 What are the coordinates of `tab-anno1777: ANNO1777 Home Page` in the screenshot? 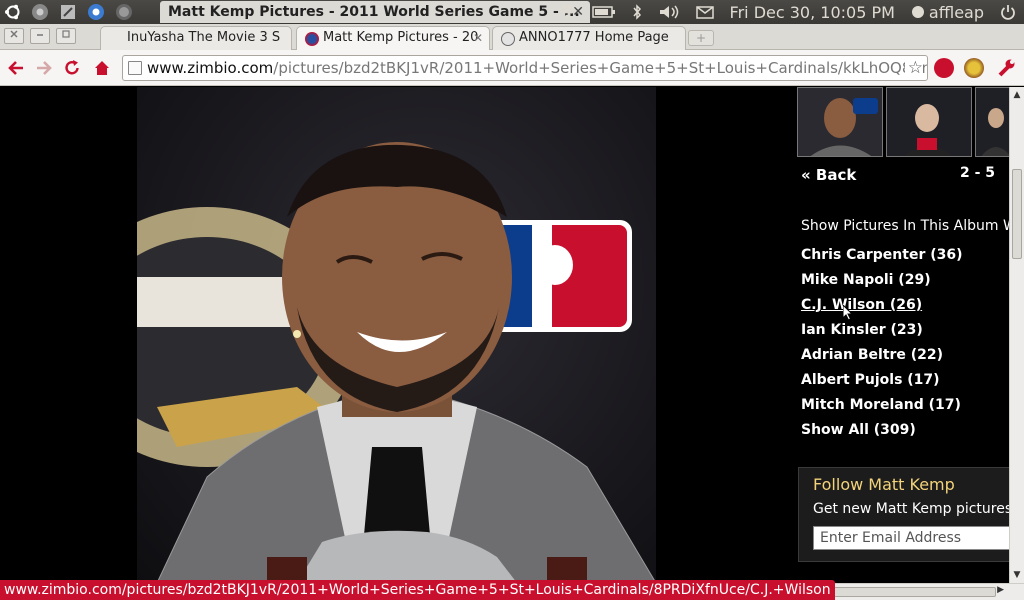 It's located at (589, 38).